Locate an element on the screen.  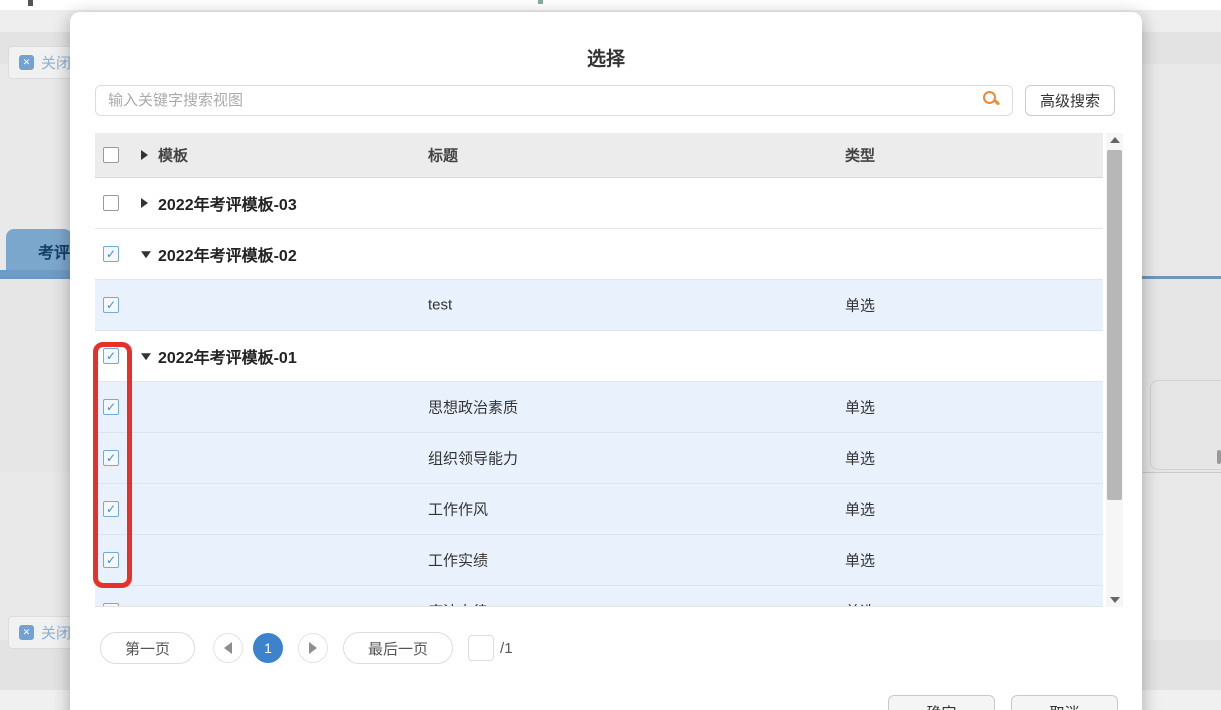
column-header-template: 模板 is located at coordinates (173, 156).